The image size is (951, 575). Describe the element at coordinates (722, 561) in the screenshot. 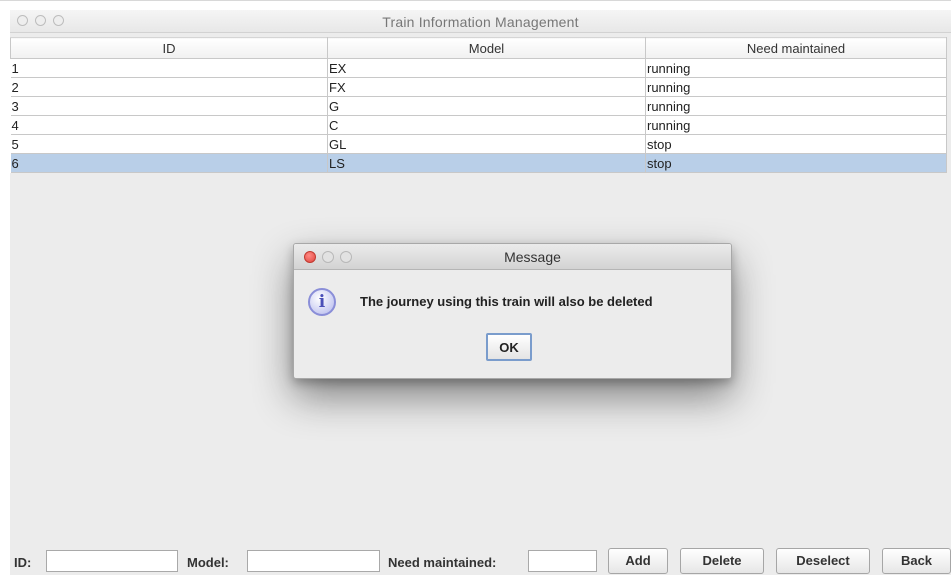

I see `delete-button: Delete` at that location.